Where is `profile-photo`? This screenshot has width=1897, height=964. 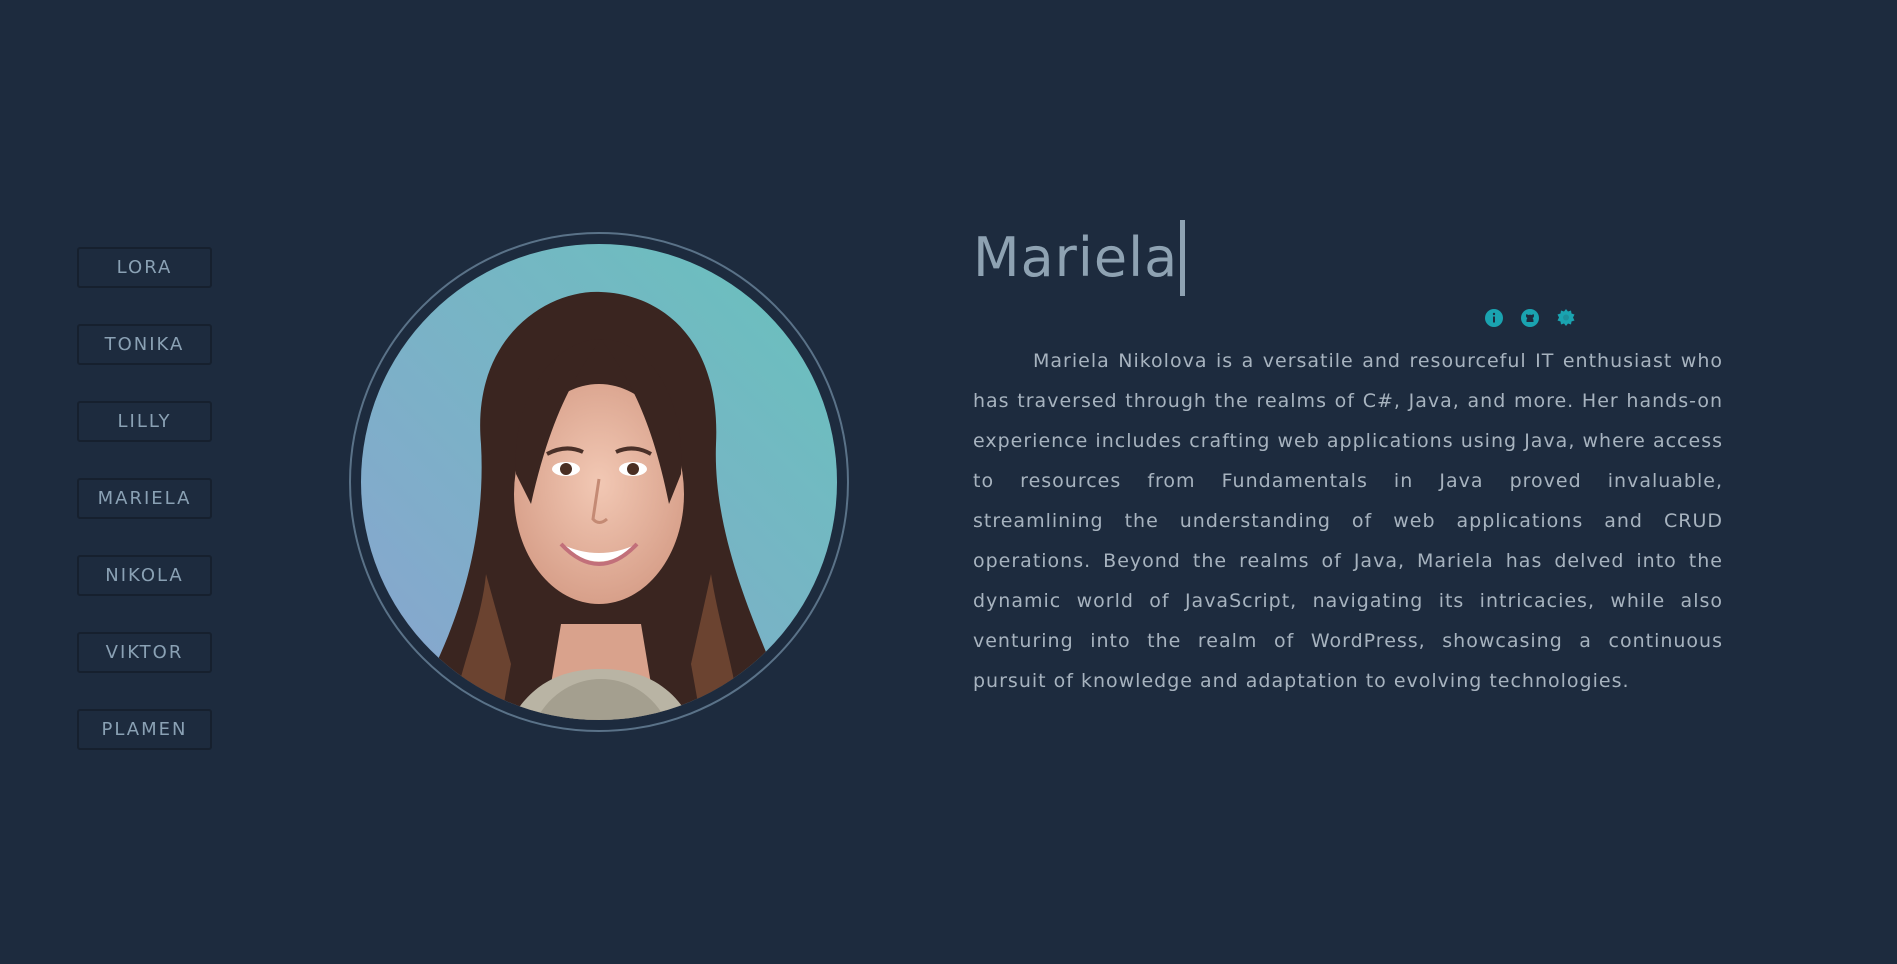 profile-photo is located at coordinates (599, 482).